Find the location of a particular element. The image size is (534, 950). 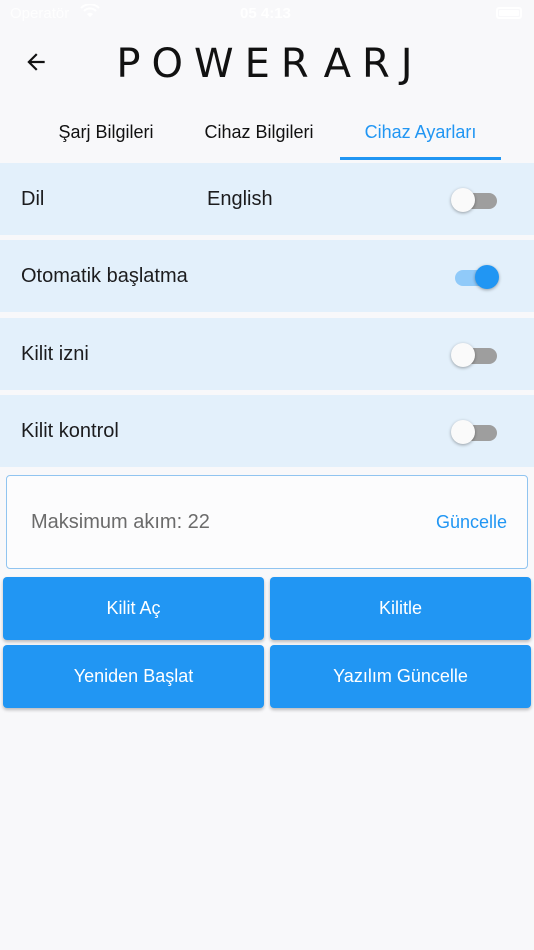

language-value: English is located at coordinates (240, 199).